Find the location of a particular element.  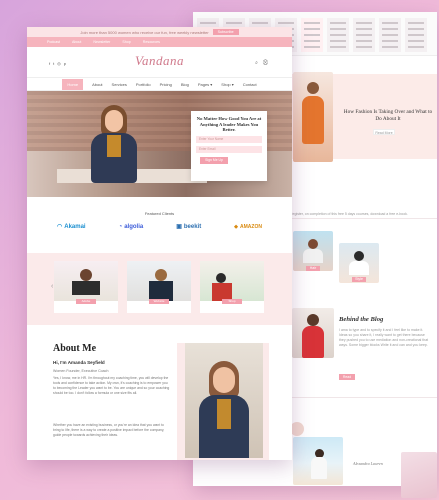

nav-item-pages: Pages ▾ is located at coordinates (205, 84).